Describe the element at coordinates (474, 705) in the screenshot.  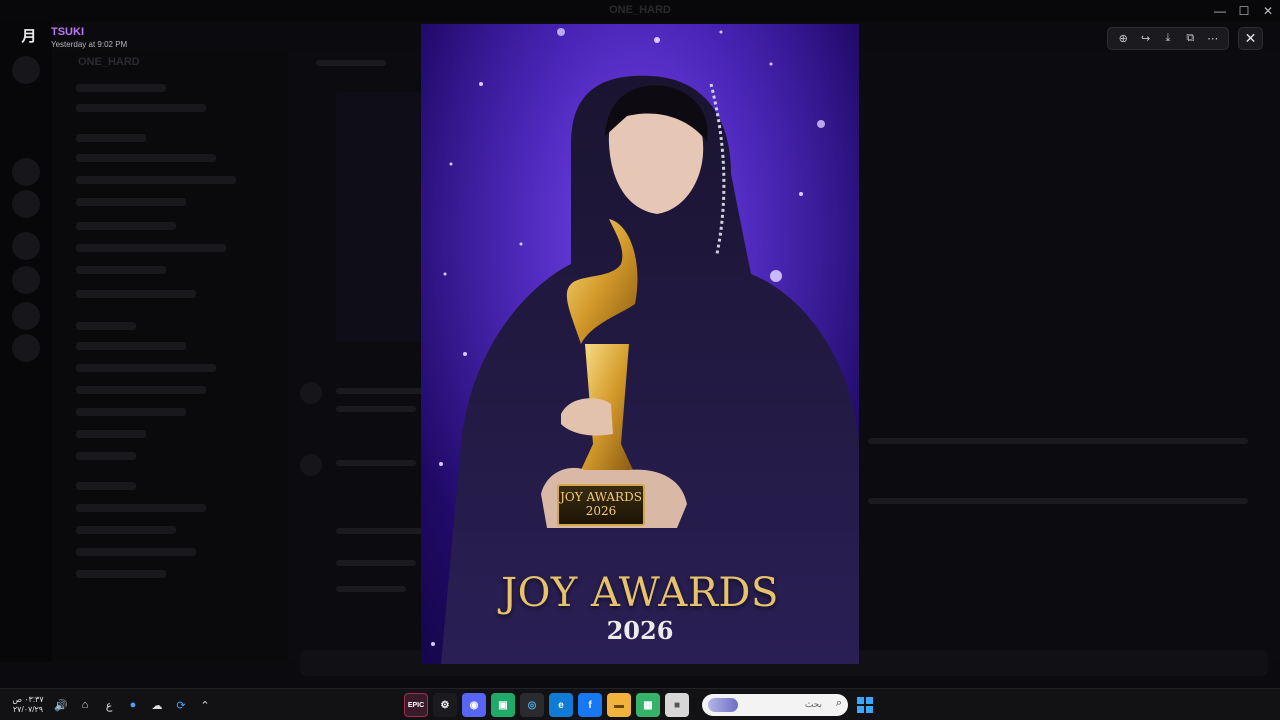
I see `discord-icon: ◉` at that location.